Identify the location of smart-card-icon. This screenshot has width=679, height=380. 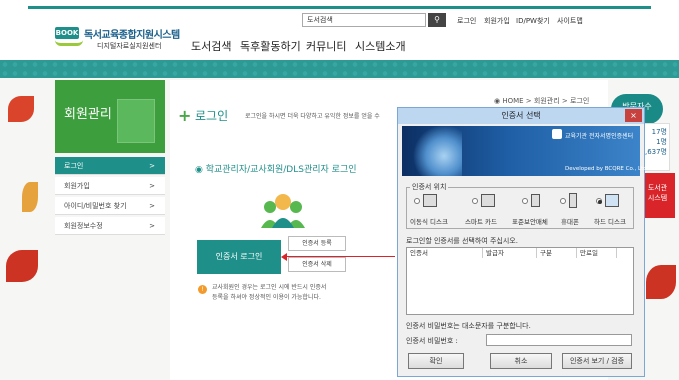
(488, 200).